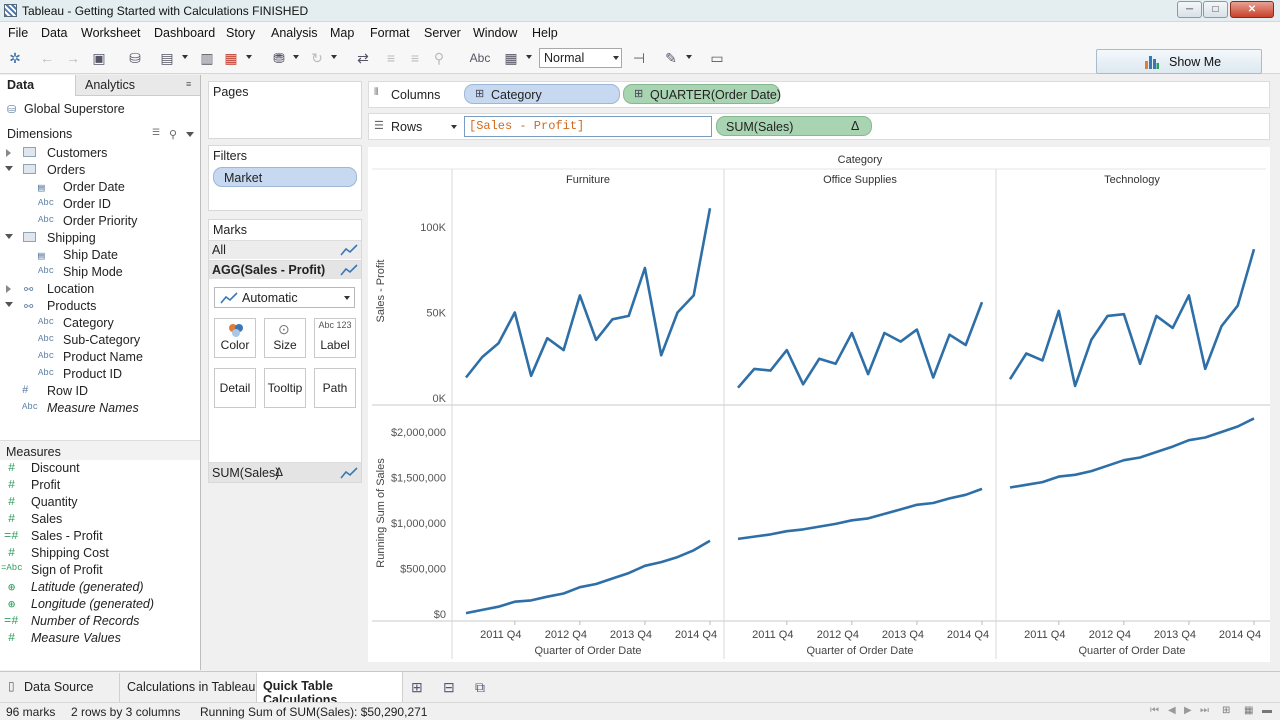 The height and width of the screenshot is (720, 1280). What do you see at coordinates (454, 127) in the screenshot?
I see `rows-dropdown-icon` at bounding box center [454, 127].